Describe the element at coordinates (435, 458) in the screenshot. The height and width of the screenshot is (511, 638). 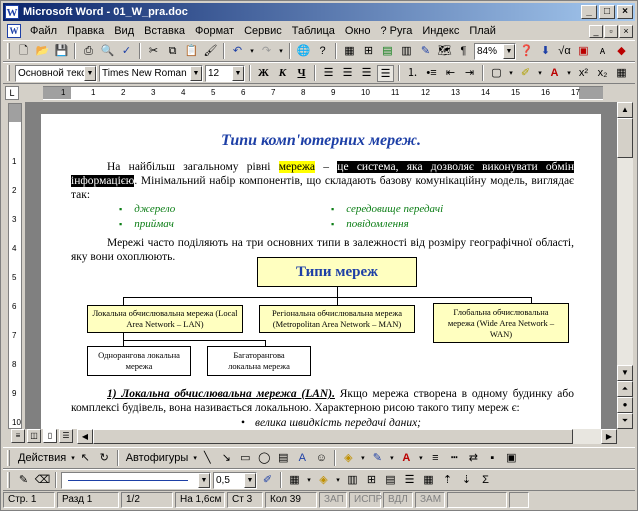
I see `line-style-icon: ≡` at that location.